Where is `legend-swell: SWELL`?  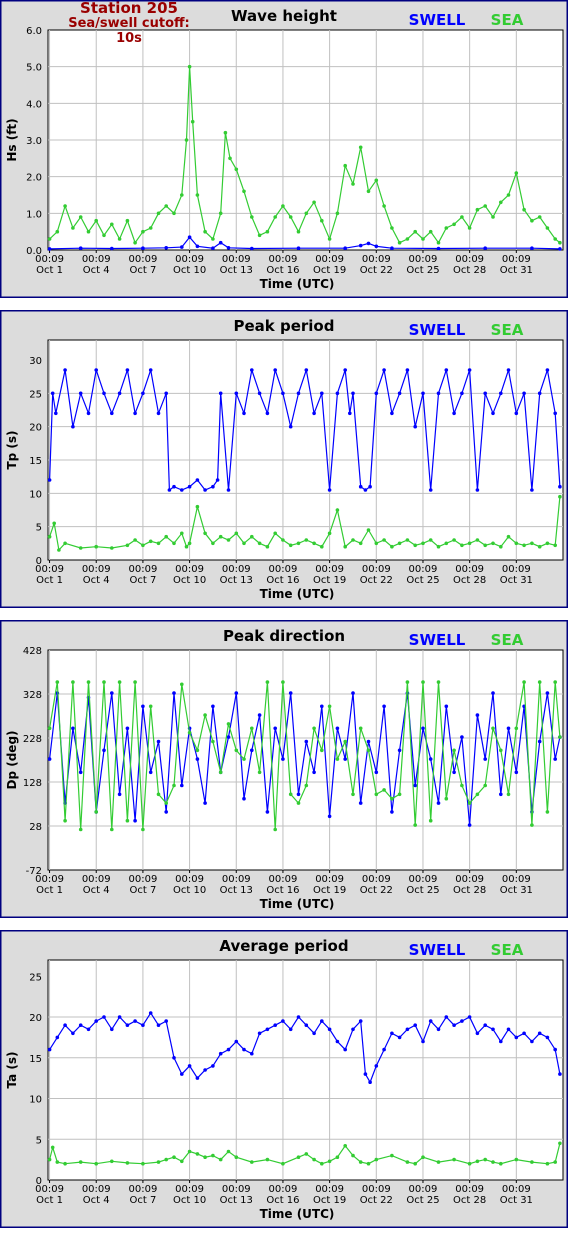 legend-swell: SWELL is located at coordinates (437, 20).